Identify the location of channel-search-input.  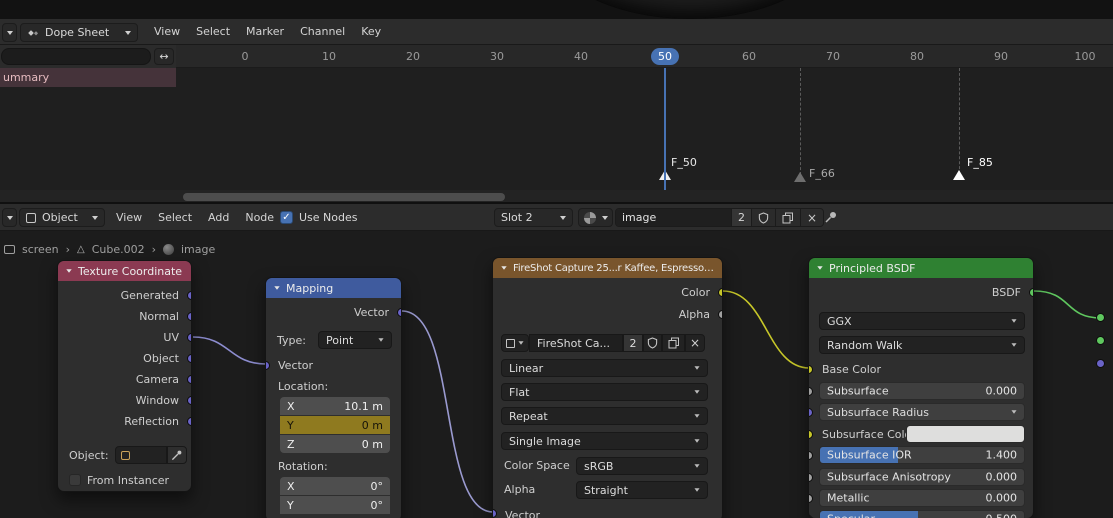
(76, 56).